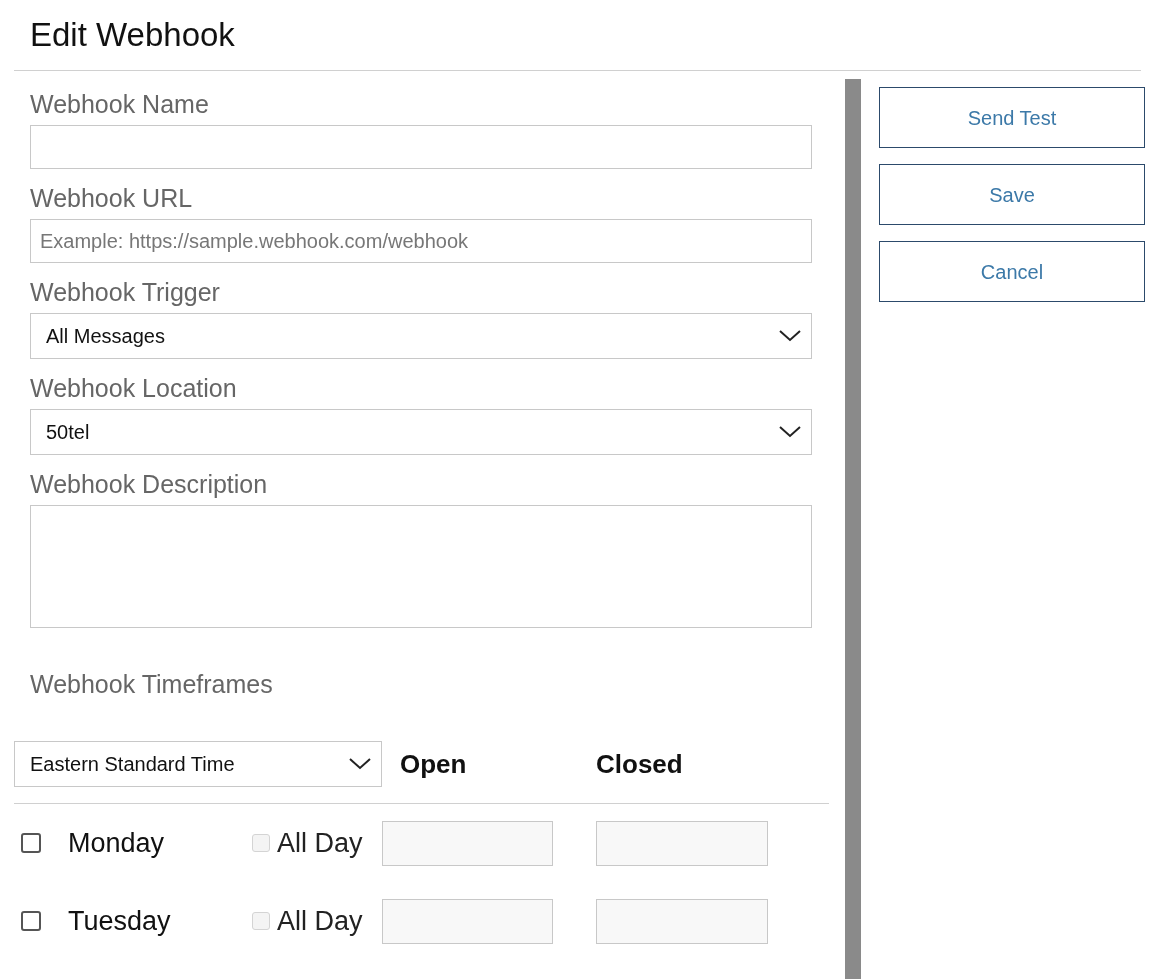 This screenshot has width=1155, height=979. Describe the element at coordinates (111, 198) in the screenshot. I see `field-label: Webhook URL` at that location.